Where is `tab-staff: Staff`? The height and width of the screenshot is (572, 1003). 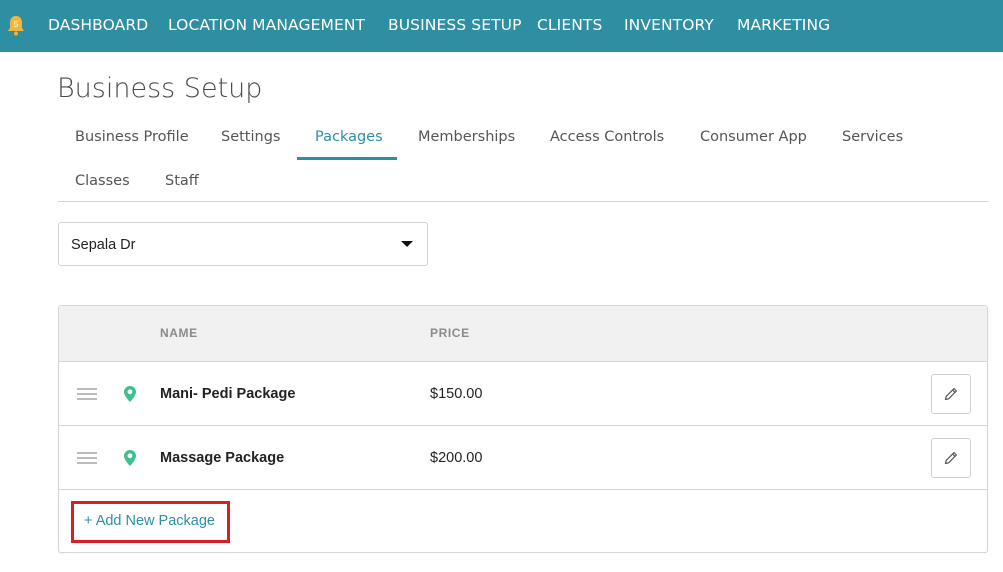
tab-staff: Staff is located at coordinates (182, 181).